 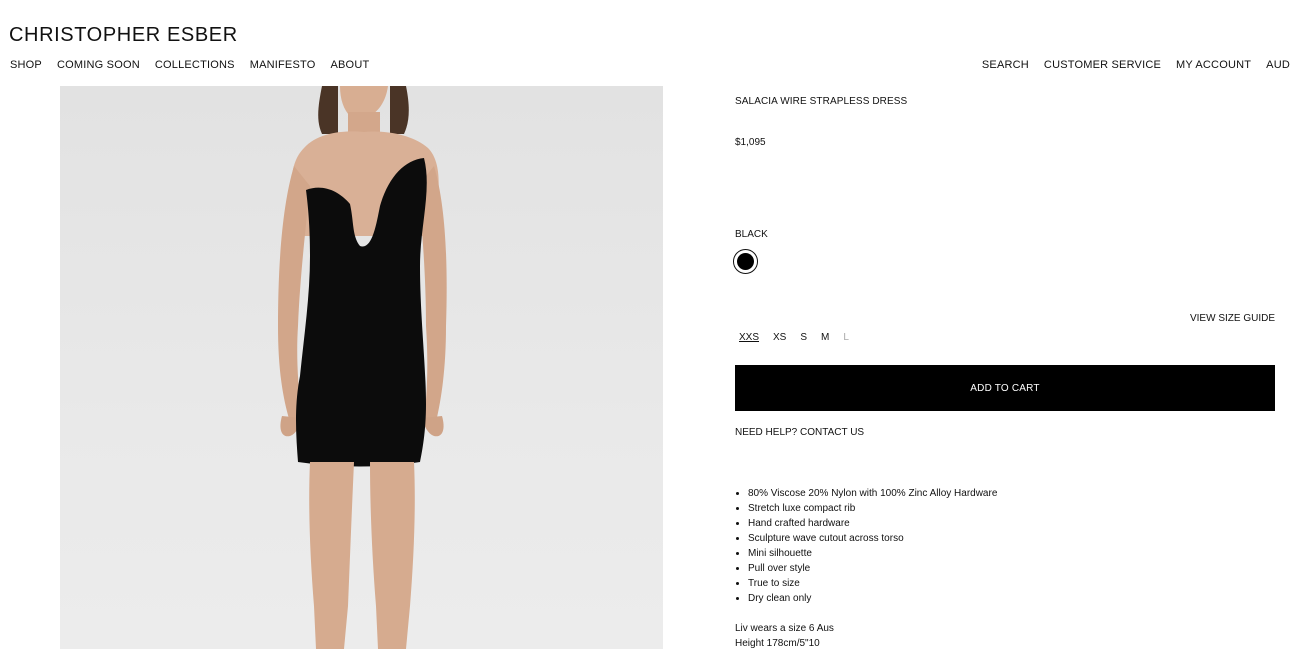 I want to click on feature-item: Sculpture wave cutout across torso, so click(x=872, y=538).